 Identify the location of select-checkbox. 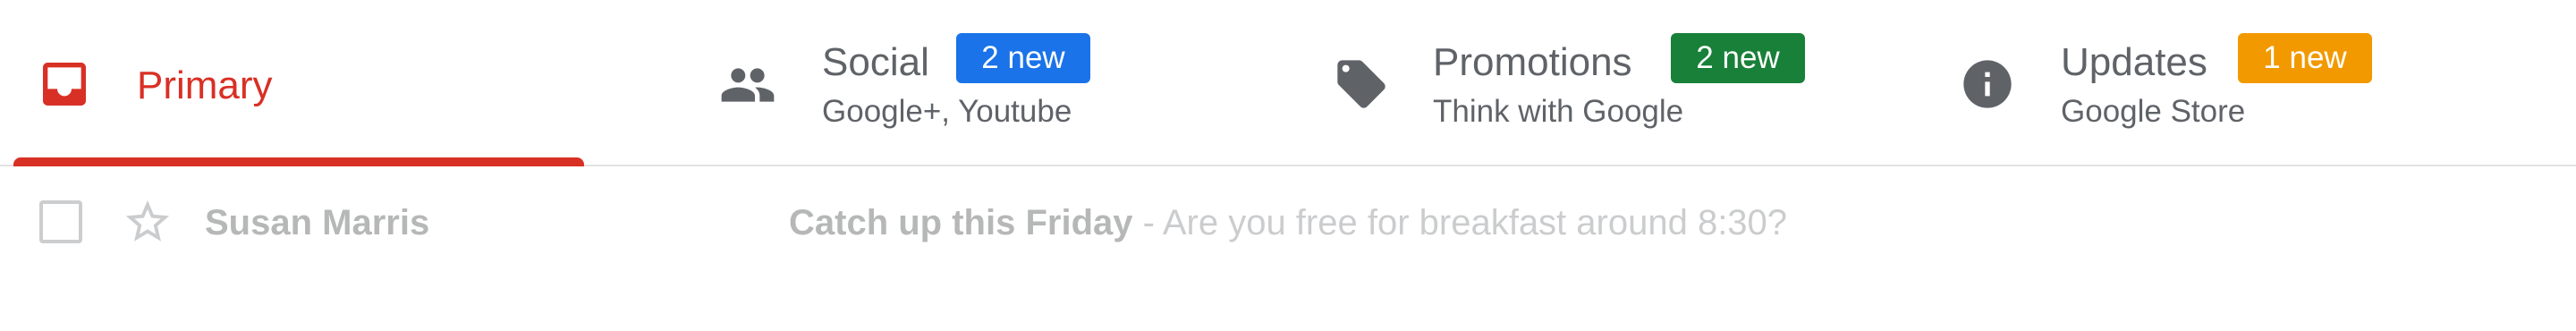
(60, 221).